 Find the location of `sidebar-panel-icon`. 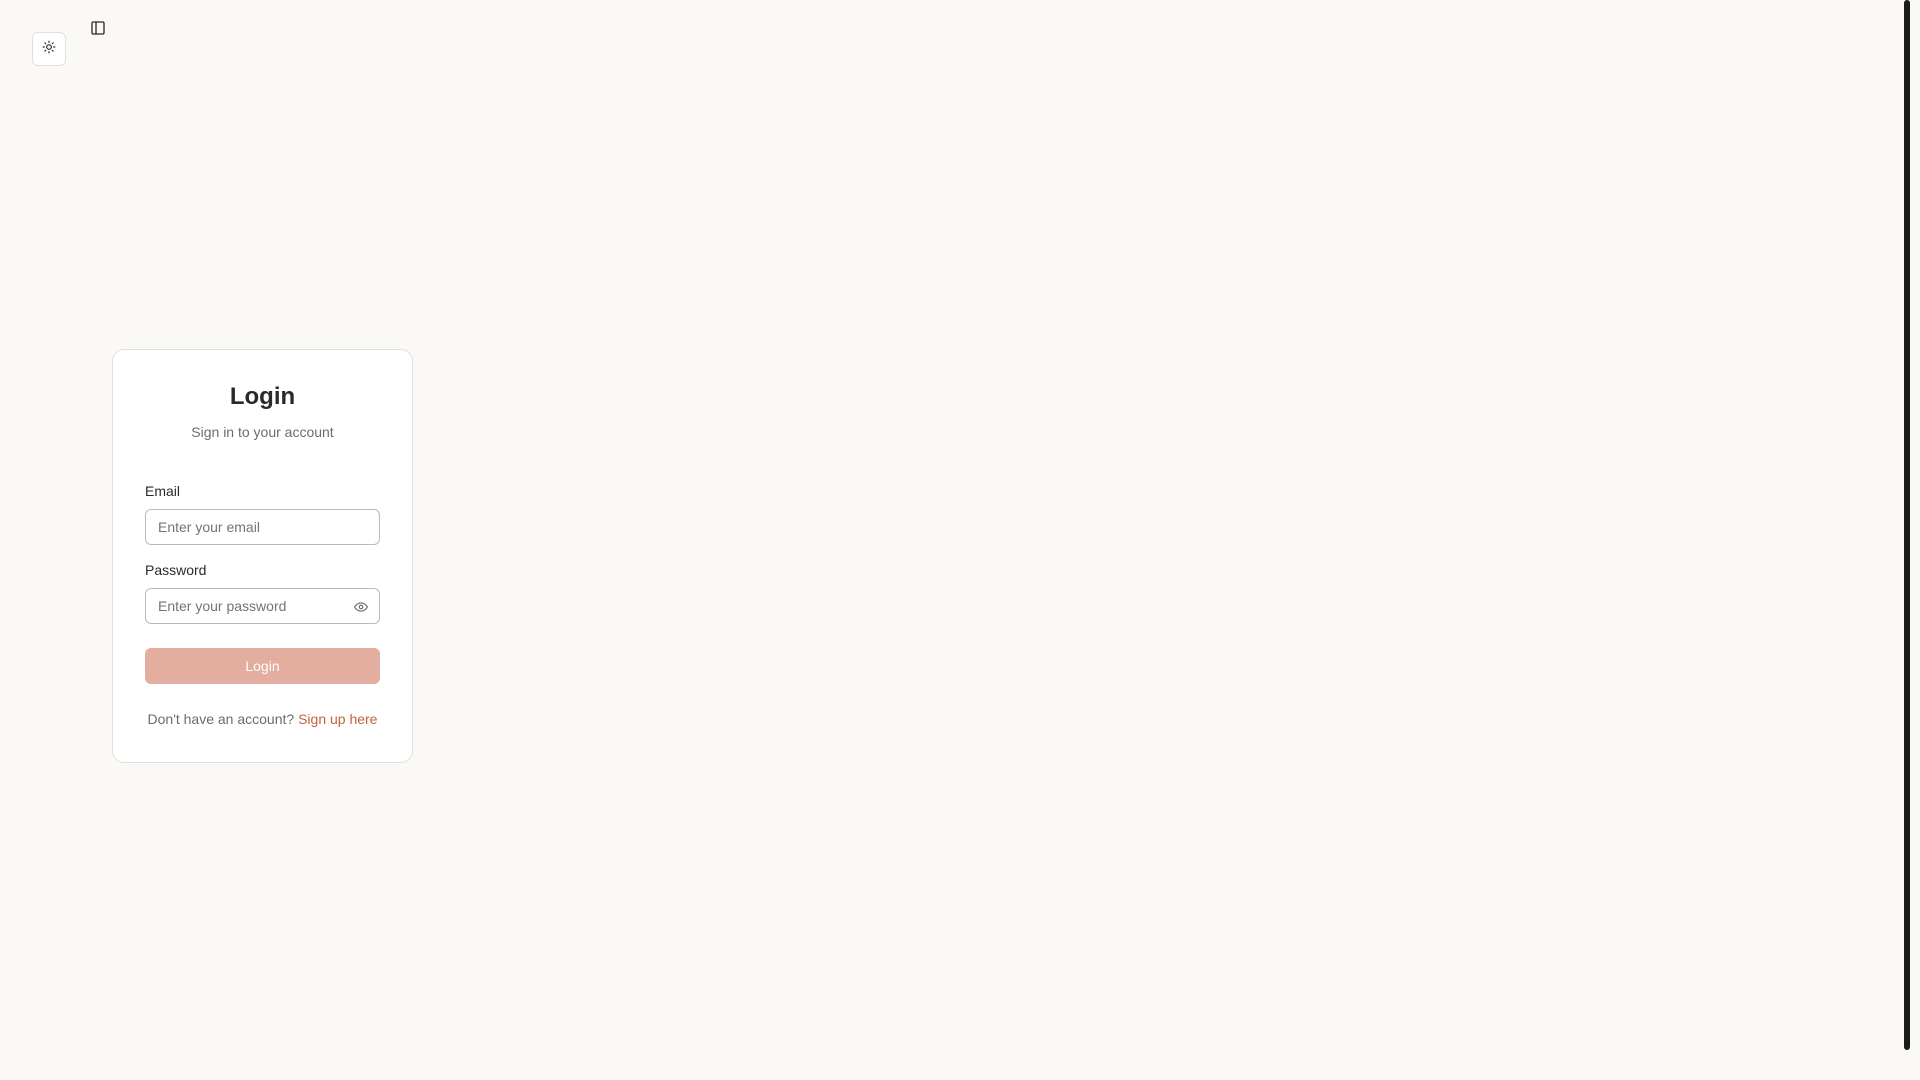

sidebar-panel-icon is located at coordinates (98, 30).